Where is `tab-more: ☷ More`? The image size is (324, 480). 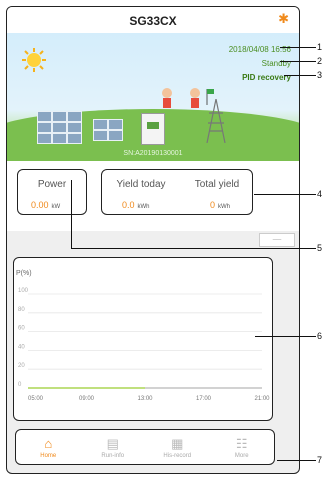 tab-more: ☷ More is located at coordinates (242, 447).